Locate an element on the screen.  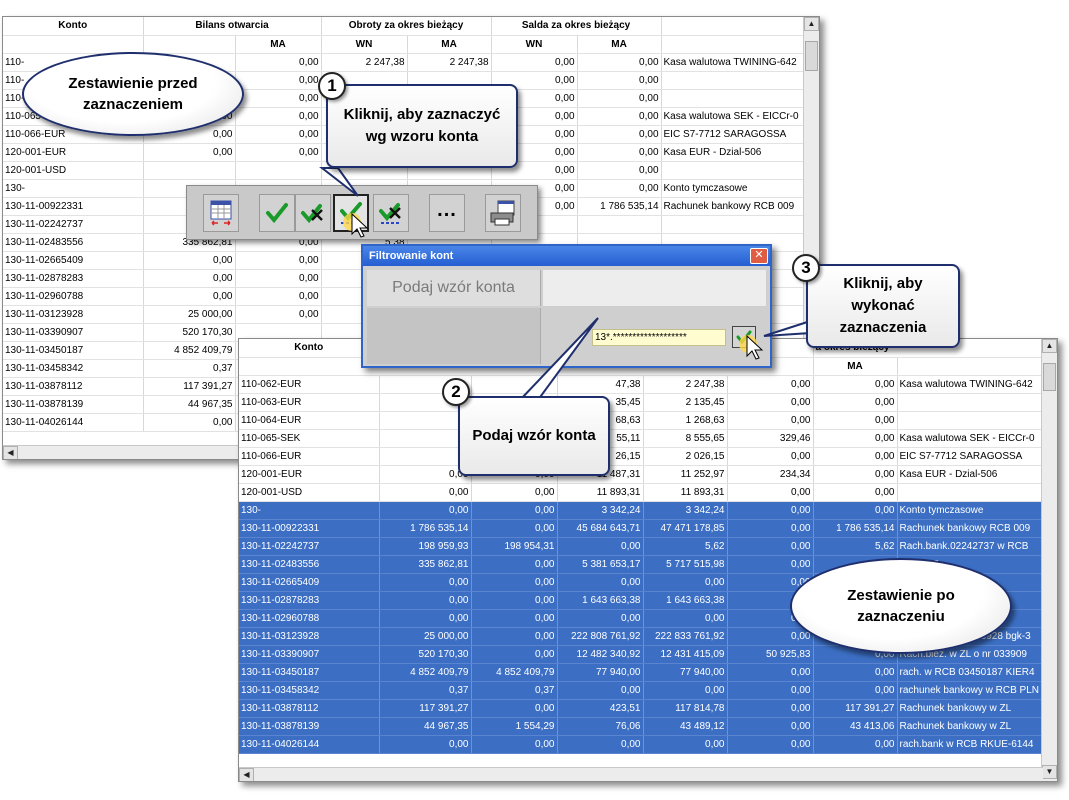
apply-selection-button is located at coordinates (744, 337).